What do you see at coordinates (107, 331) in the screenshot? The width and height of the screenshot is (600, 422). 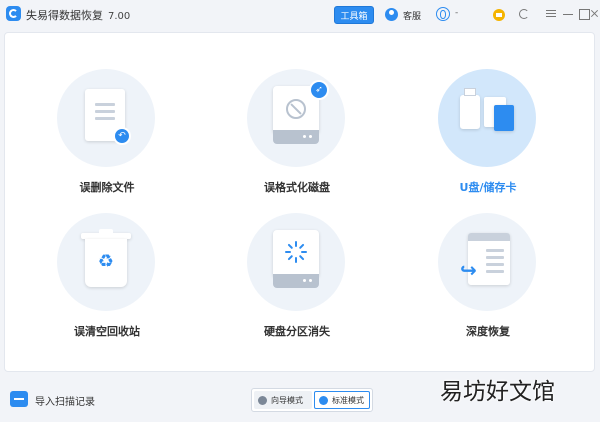 I see `option-label: 误清空回收站` at bounding box center [107, 331].